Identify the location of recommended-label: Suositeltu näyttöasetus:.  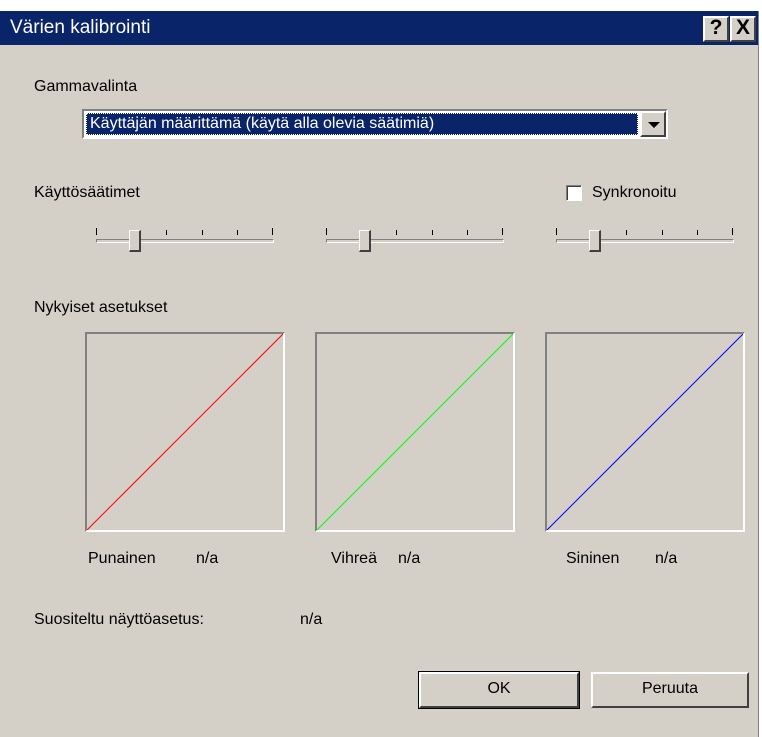
(119, 619).